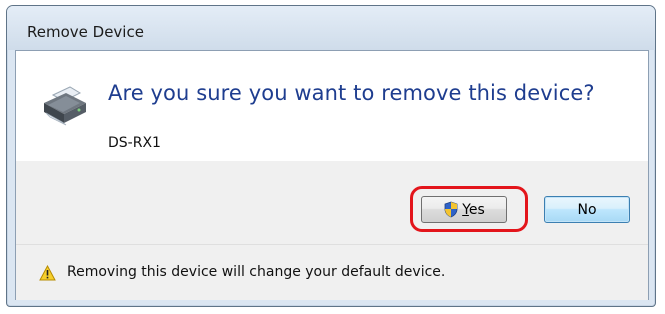 This screenshot has height=314, width=665. Describe the element at coordinates (331, 28) in the screenshot. I see `title-bar: Remove Device` at that location.